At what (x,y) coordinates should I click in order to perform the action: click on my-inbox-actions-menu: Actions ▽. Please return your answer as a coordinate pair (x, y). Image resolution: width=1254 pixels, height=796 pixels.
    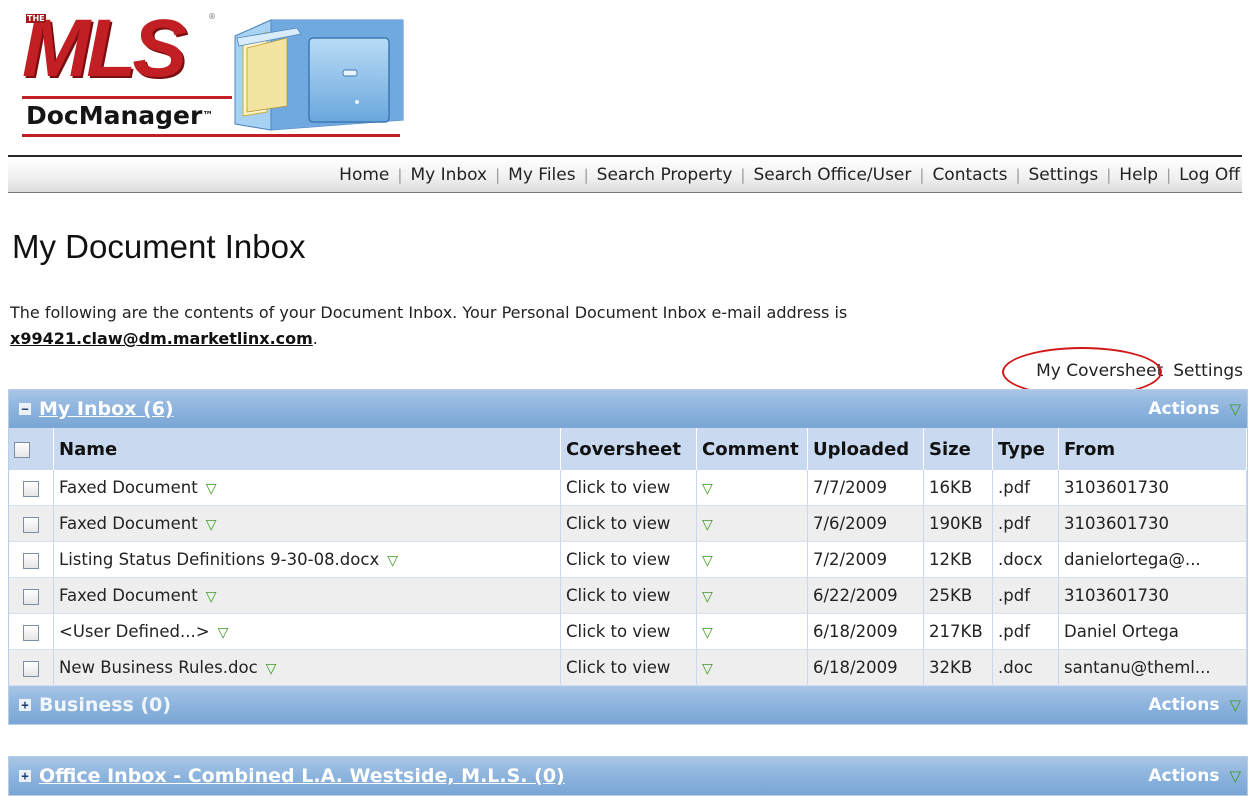
    Looking at the image, I should click on (1194, 409).